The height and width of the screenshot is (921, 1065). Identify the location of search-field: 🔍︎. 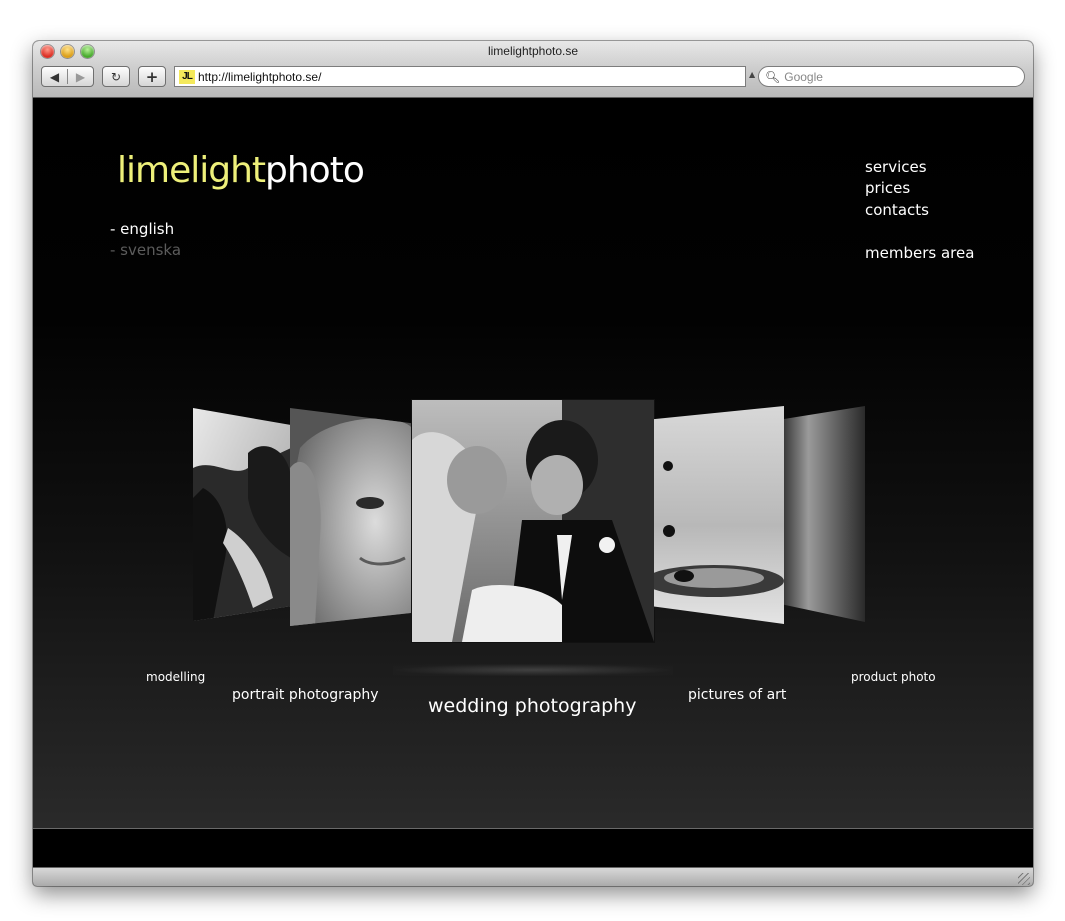
(891, 76).